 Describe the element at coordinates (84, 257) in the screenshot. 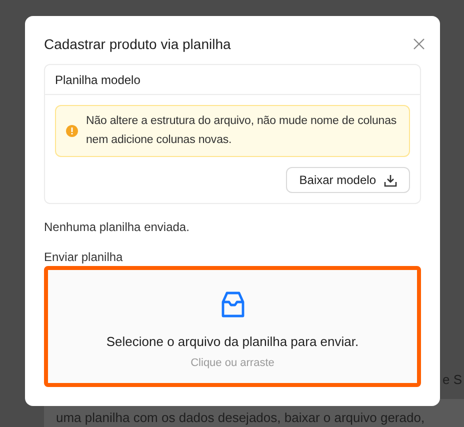

I see `upload-label: Enviar planilha` at that location.